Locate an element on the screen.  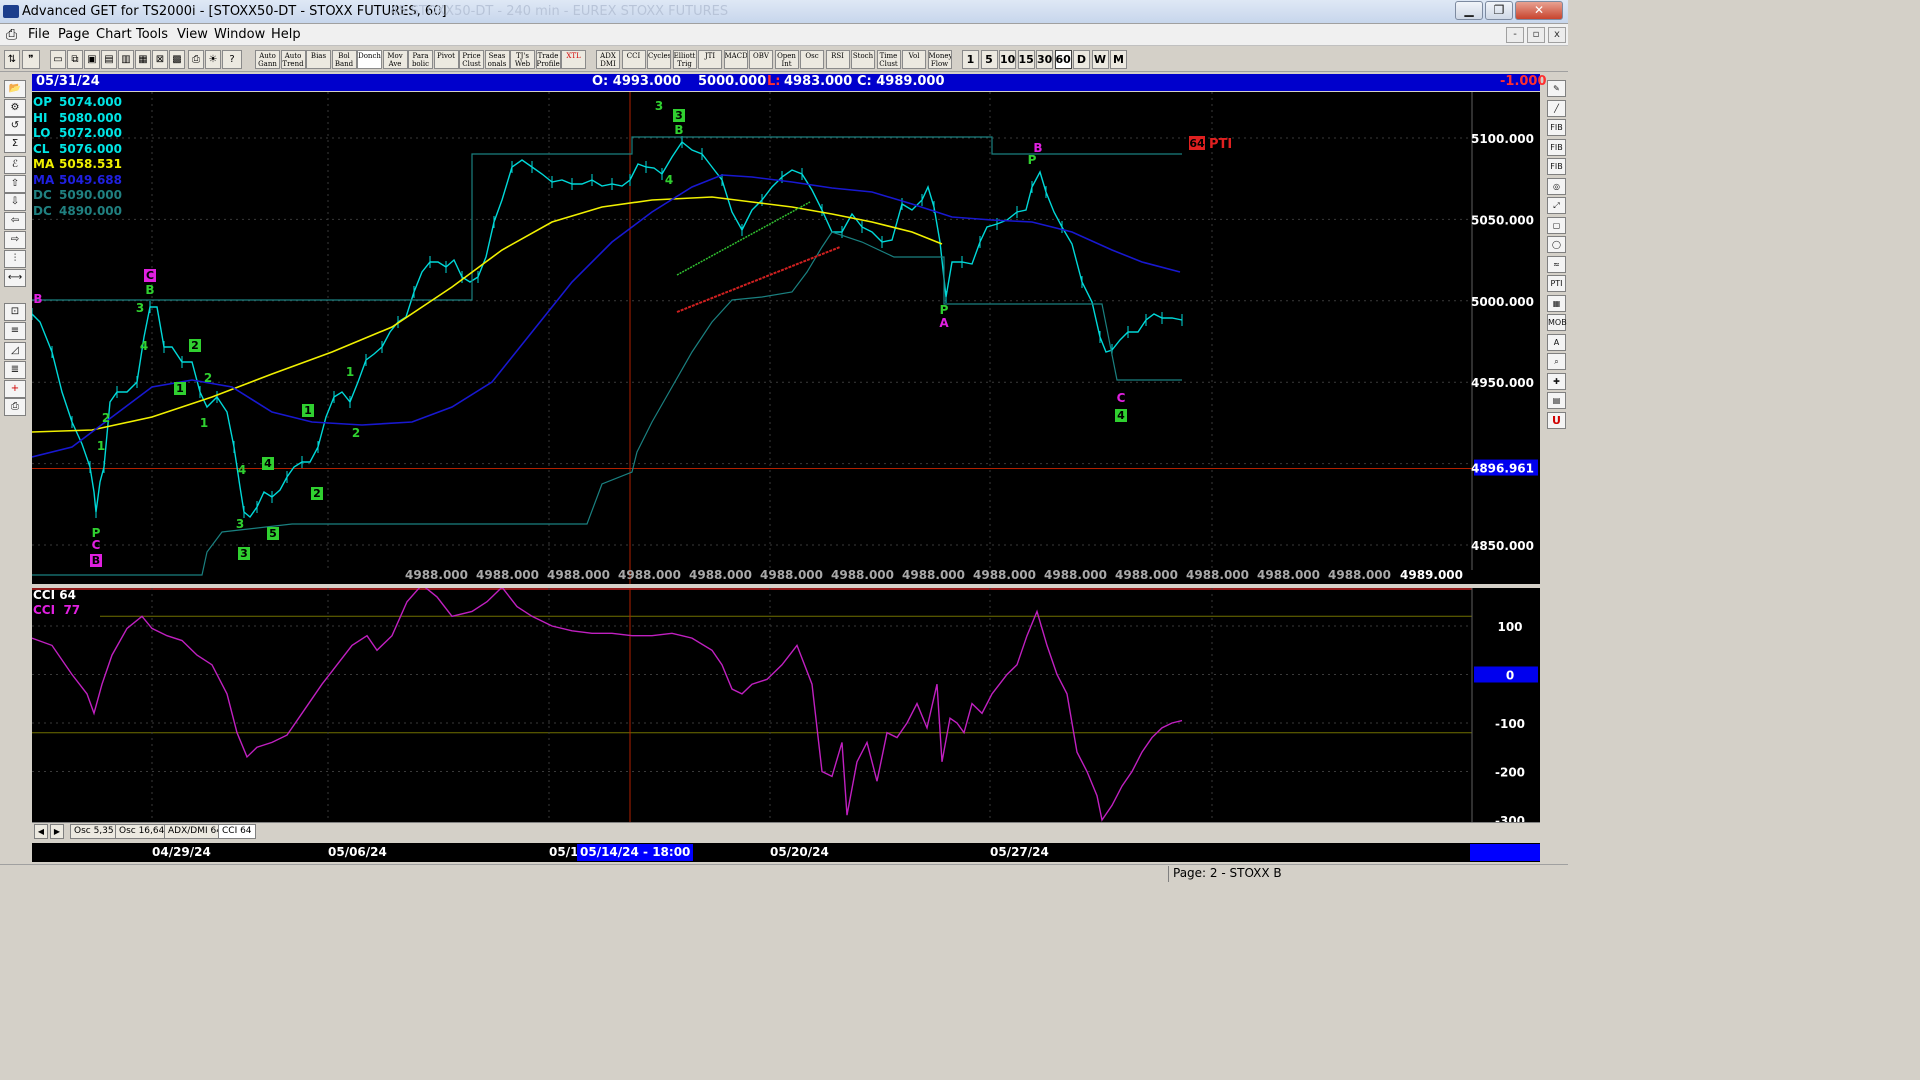
PTI-icon: PTI is located at coordinates (1556, 283).